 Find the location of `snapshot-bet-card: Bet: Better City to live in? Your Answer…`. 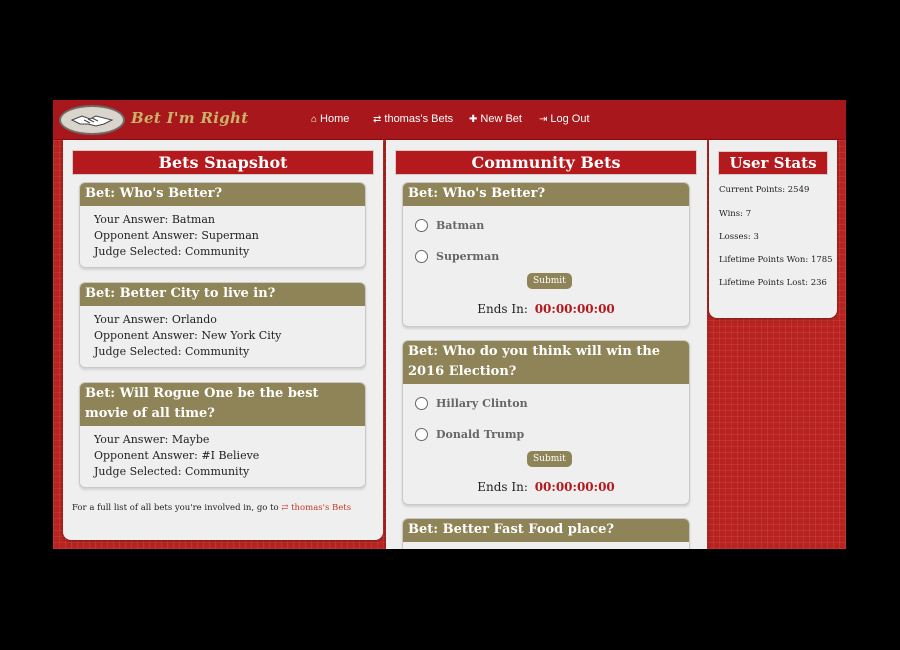

snapshot-bet-card: Bet: Better City to live in? Your Answer… is located at coordinates (222, 325).